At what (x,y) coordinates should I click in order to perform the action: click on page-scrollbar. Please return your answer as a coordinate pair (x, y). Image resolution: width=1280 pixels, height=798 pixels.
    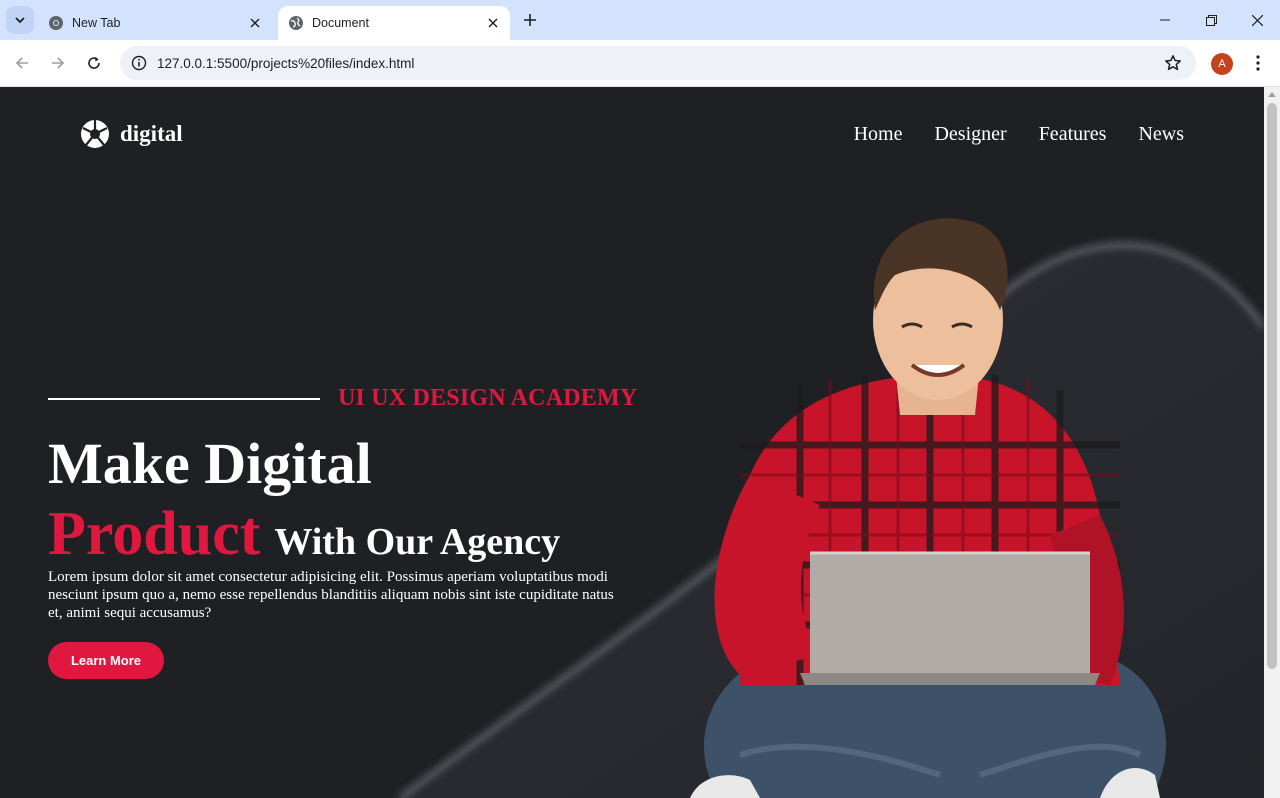
    Looking at the image, I should click on (1272, 442).